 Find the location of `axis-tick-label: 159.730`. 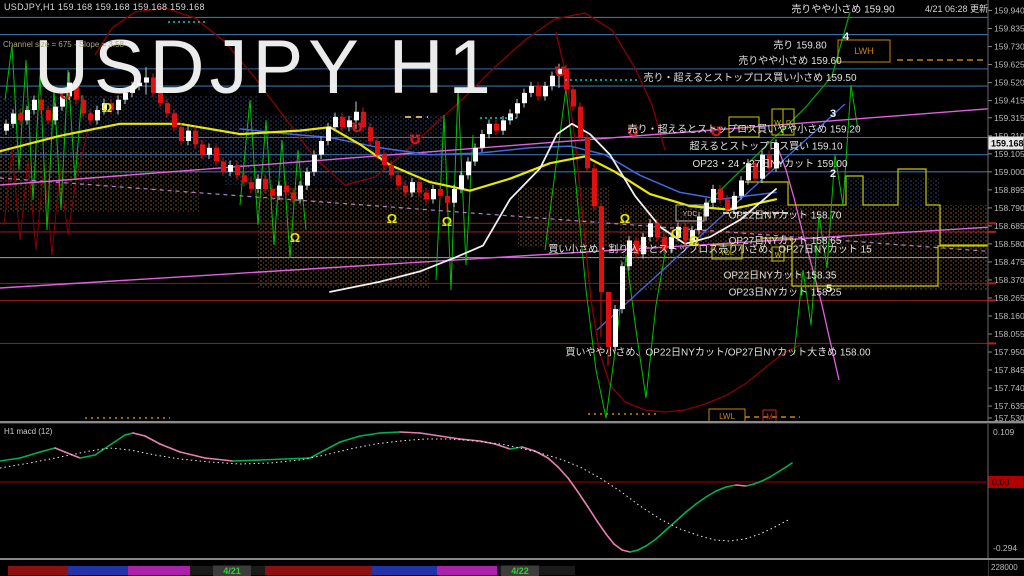

axis-tick-label: 159.730 is located at coordinates (1009, 47).